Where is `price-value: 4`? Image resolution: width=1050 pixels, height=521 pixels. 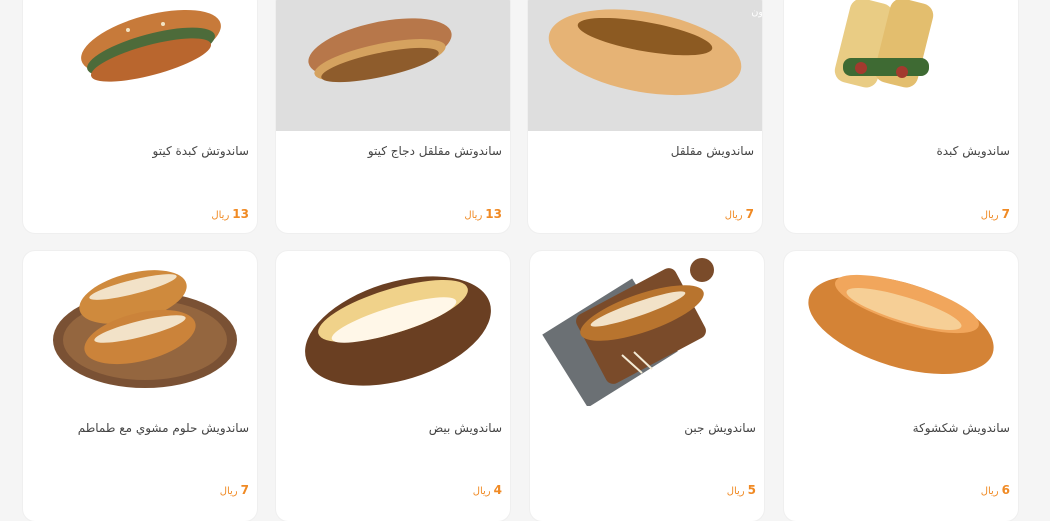
price-value: 4 is located at coordinates (497, 490).